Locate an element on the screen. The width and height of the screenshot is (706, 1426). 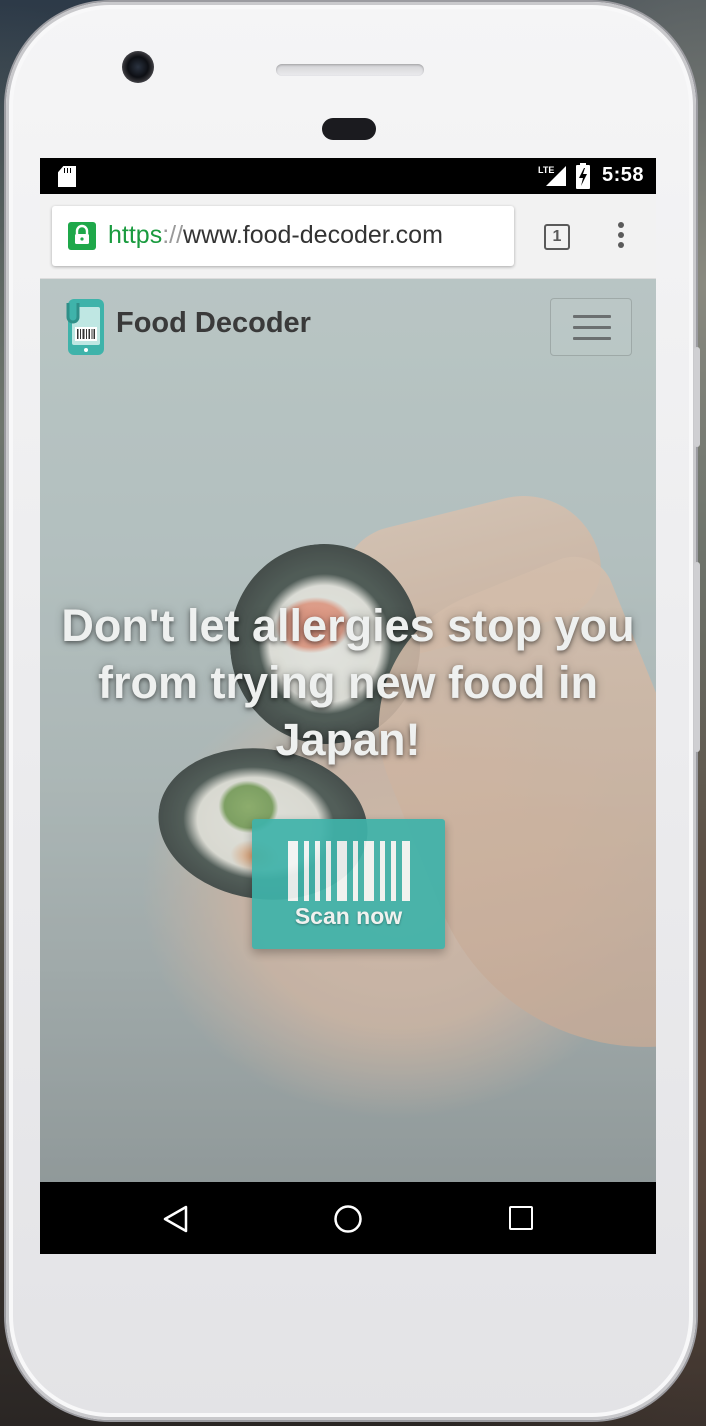
url-text: https://www.food-decoder.com is located at coordinates (275, 235).